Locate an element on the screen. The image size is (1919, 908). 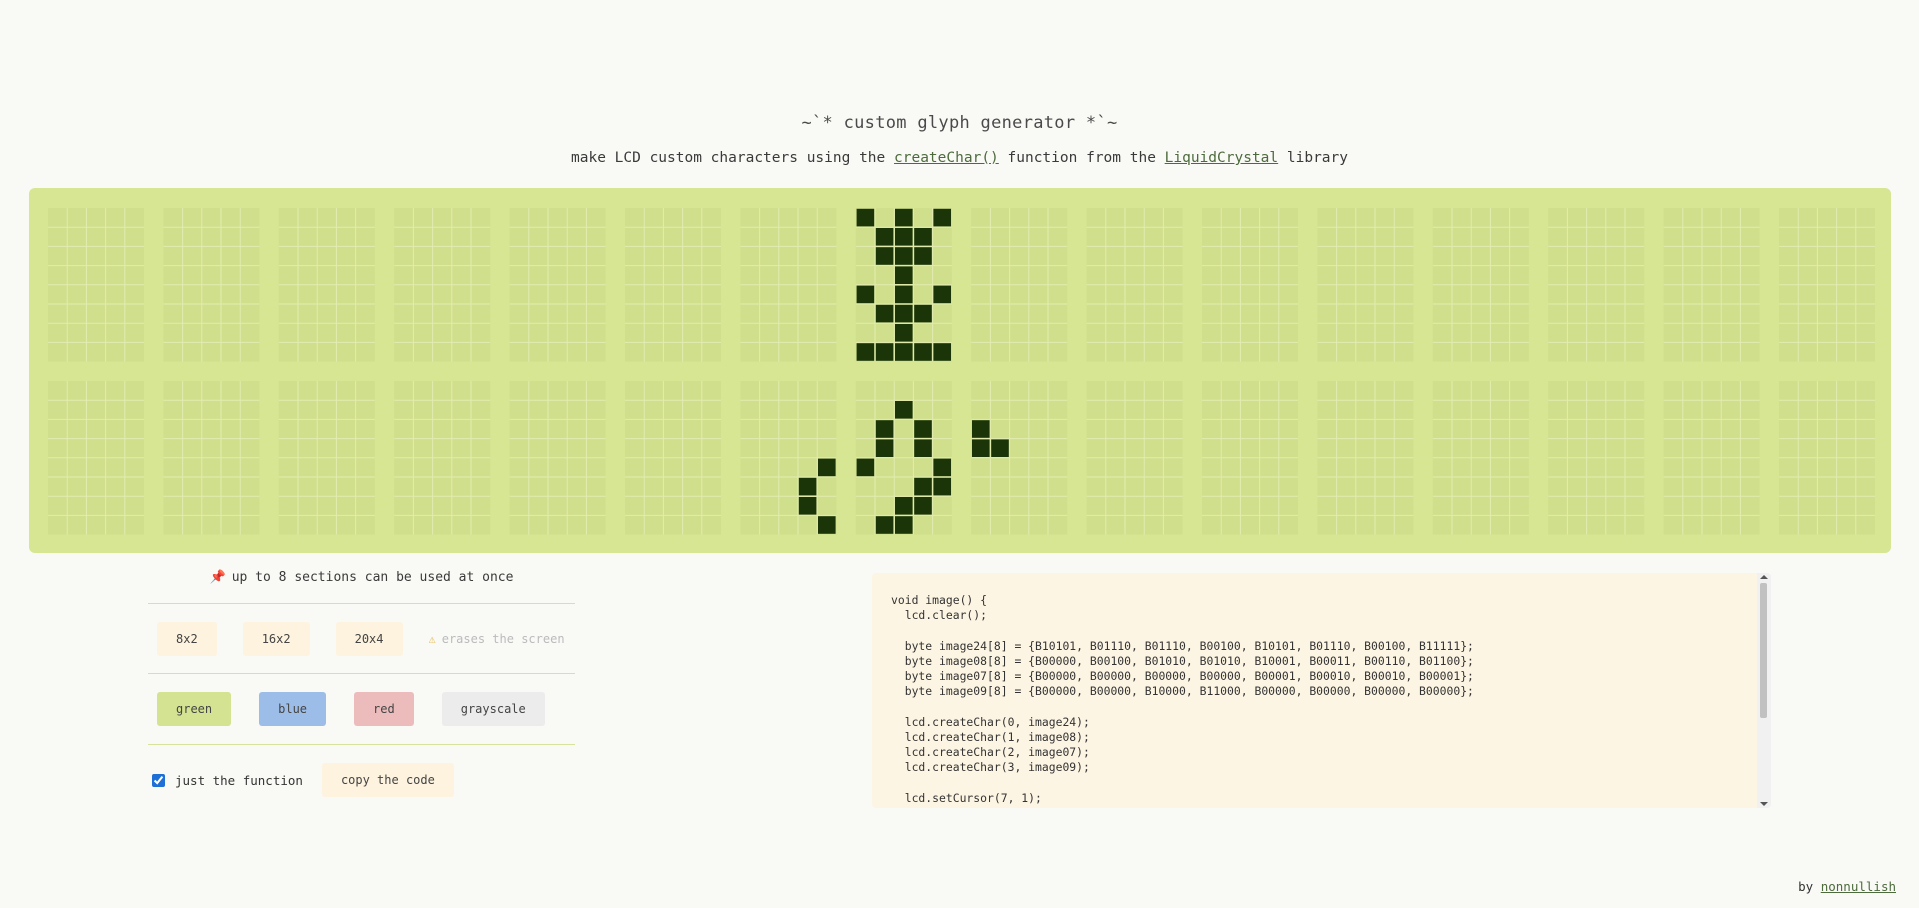
liquidcrystal-link: LiquidCrystal is located at coordinates (1222, 158).